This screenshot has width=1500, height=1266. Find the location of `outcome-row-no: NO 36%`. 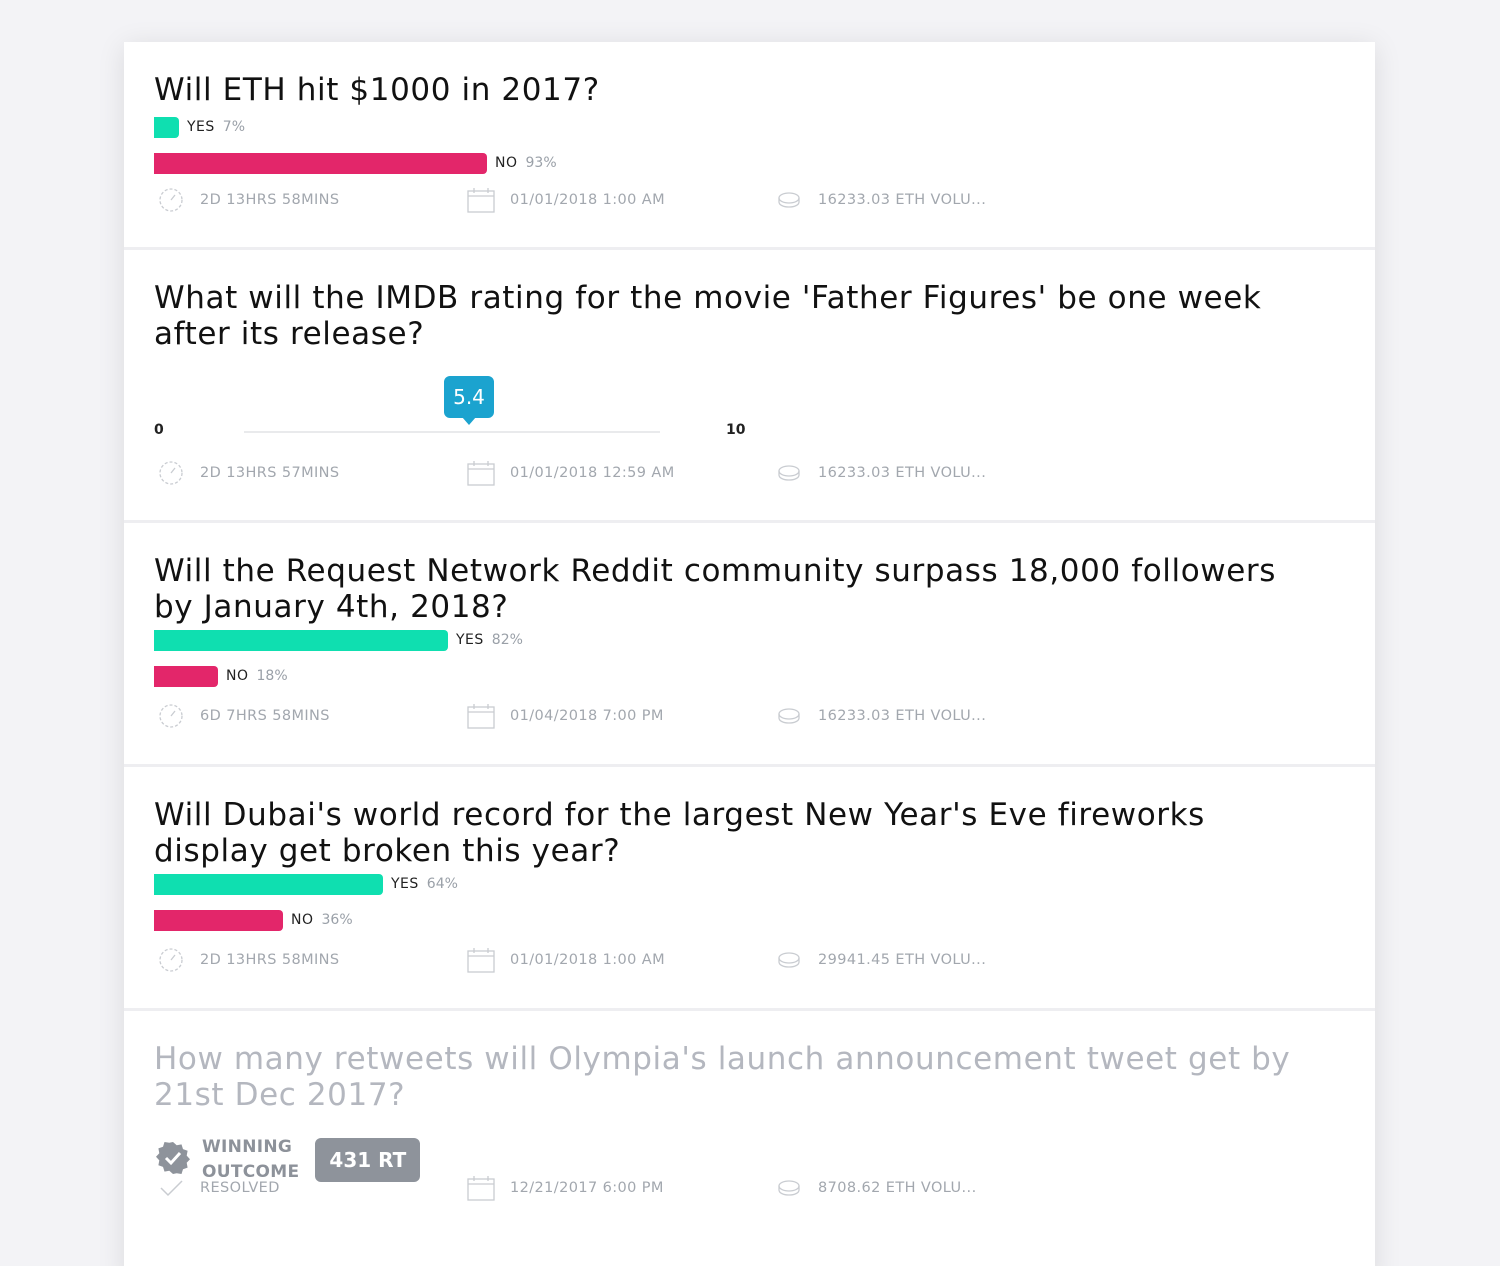

outcome-row-no: NO 36% is located at coordinates (253, 920).